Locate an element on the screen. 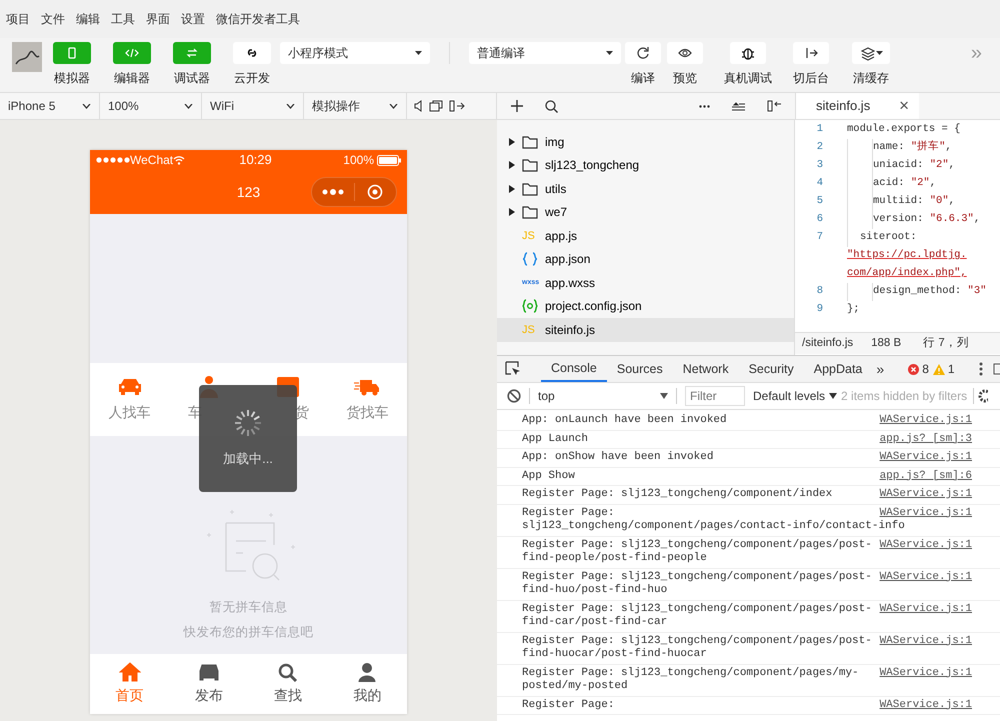 Image resolution: width=1000 pixels, height=721 pixels. context-select: top is located at coordinates (603, 396).